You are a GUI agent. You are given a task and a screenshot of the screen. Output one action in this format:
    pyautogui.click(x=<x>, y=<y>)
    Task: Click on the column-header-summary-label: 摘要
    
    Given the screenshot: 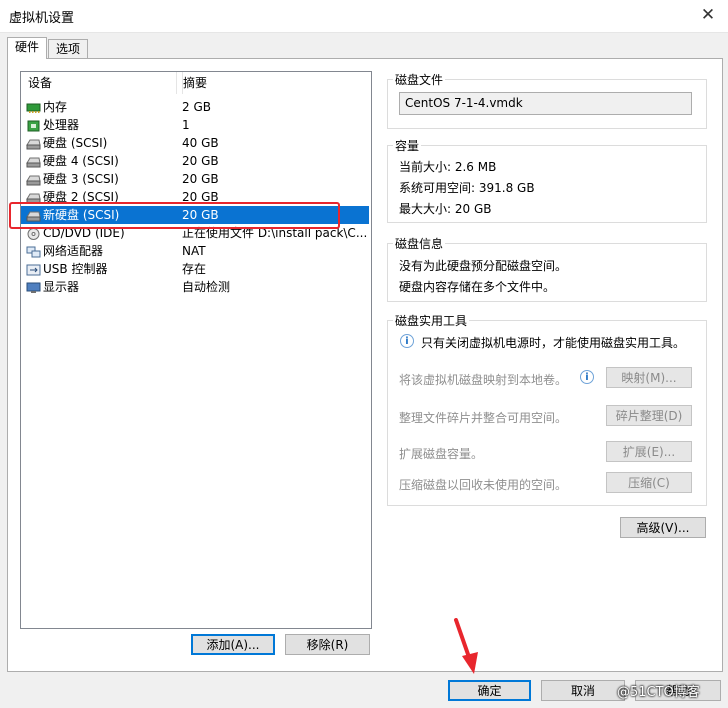 What is the action you would take?
    pyautogui.click(x=195, y=83)
    